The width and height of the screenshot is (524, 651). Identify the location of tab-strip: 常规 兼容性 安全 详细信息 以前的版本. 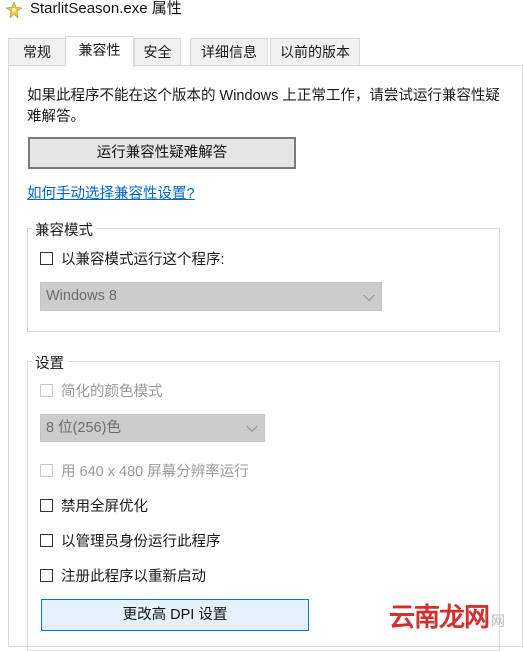
(262, 51).